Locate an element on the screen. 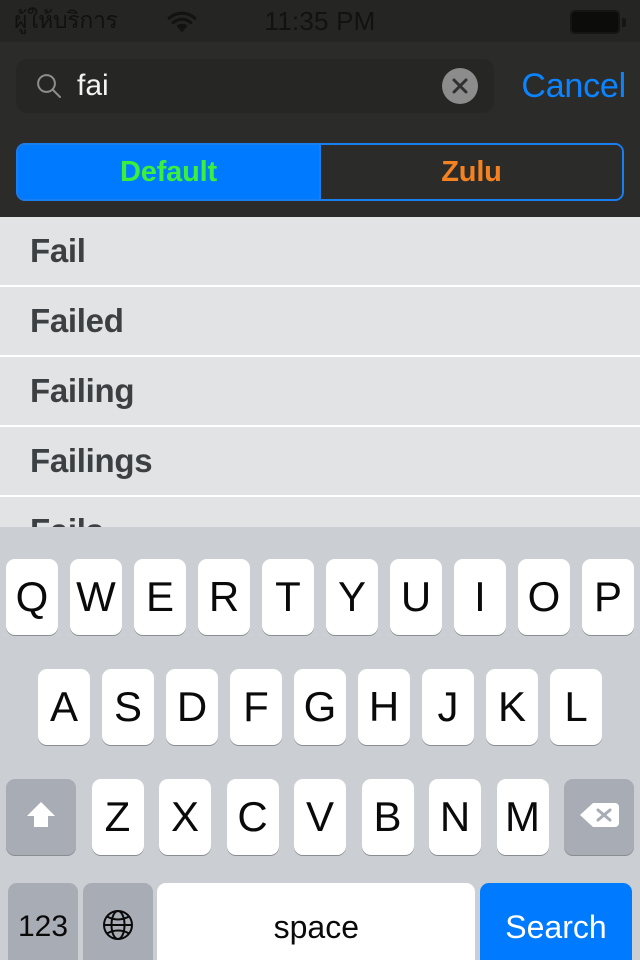  battery-body is located at coordinates (595, 22).